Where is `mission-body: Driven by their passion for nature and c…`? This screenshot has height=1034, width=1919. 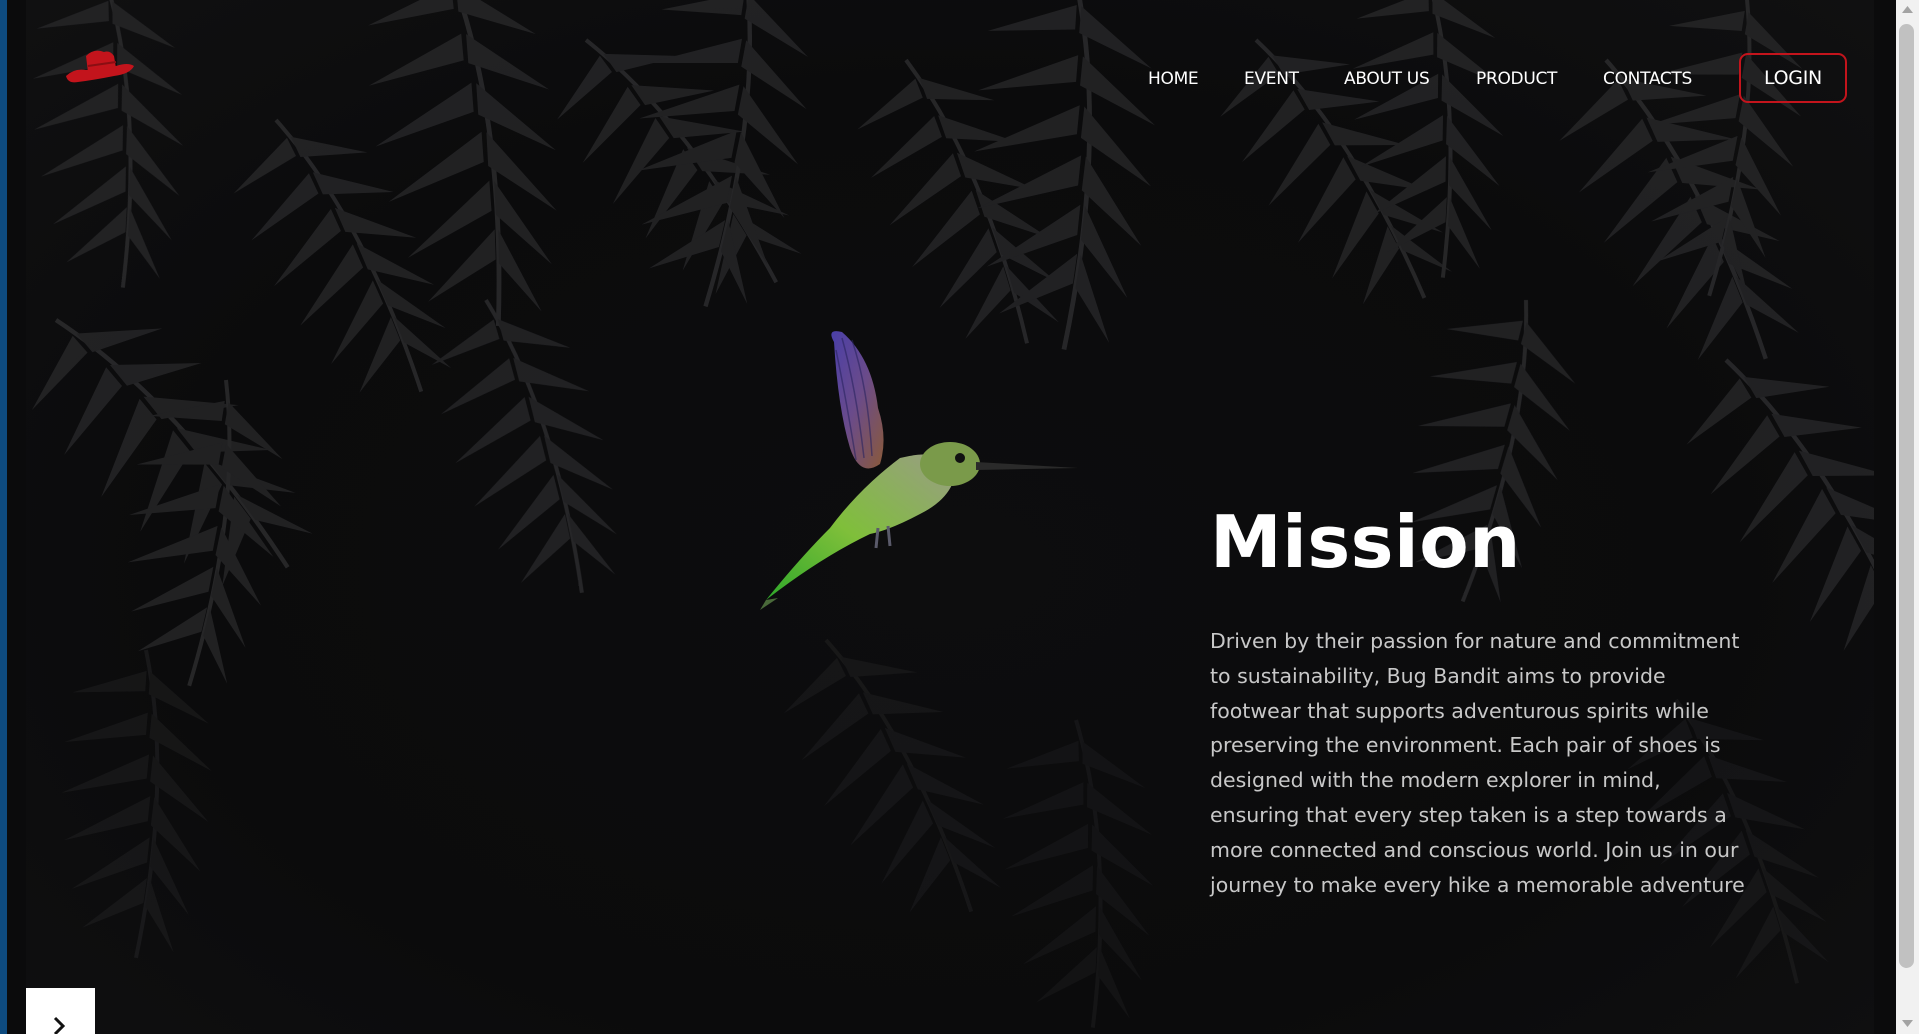
mission-body: Driven by their passion for nature and c… is located at coordinates (1477, 763).